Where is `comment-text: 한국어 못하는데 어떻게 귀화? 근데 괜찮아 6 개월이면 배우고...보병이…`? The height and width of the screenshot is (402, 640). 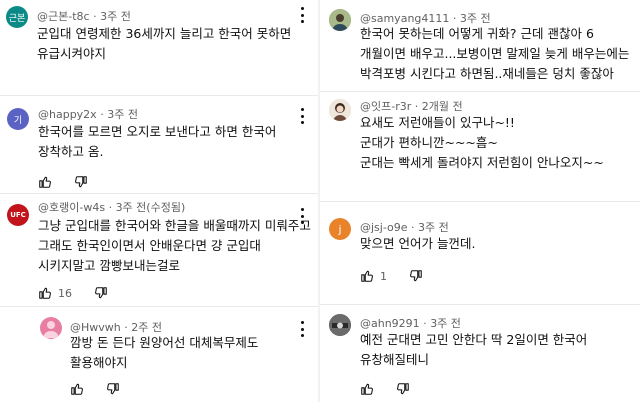 comment-text: 한국어 못하는데 어떻게 귀화? 근데 괜찮아 6 개월이면 배우고...보병이… is located at coordinates (494, 54).